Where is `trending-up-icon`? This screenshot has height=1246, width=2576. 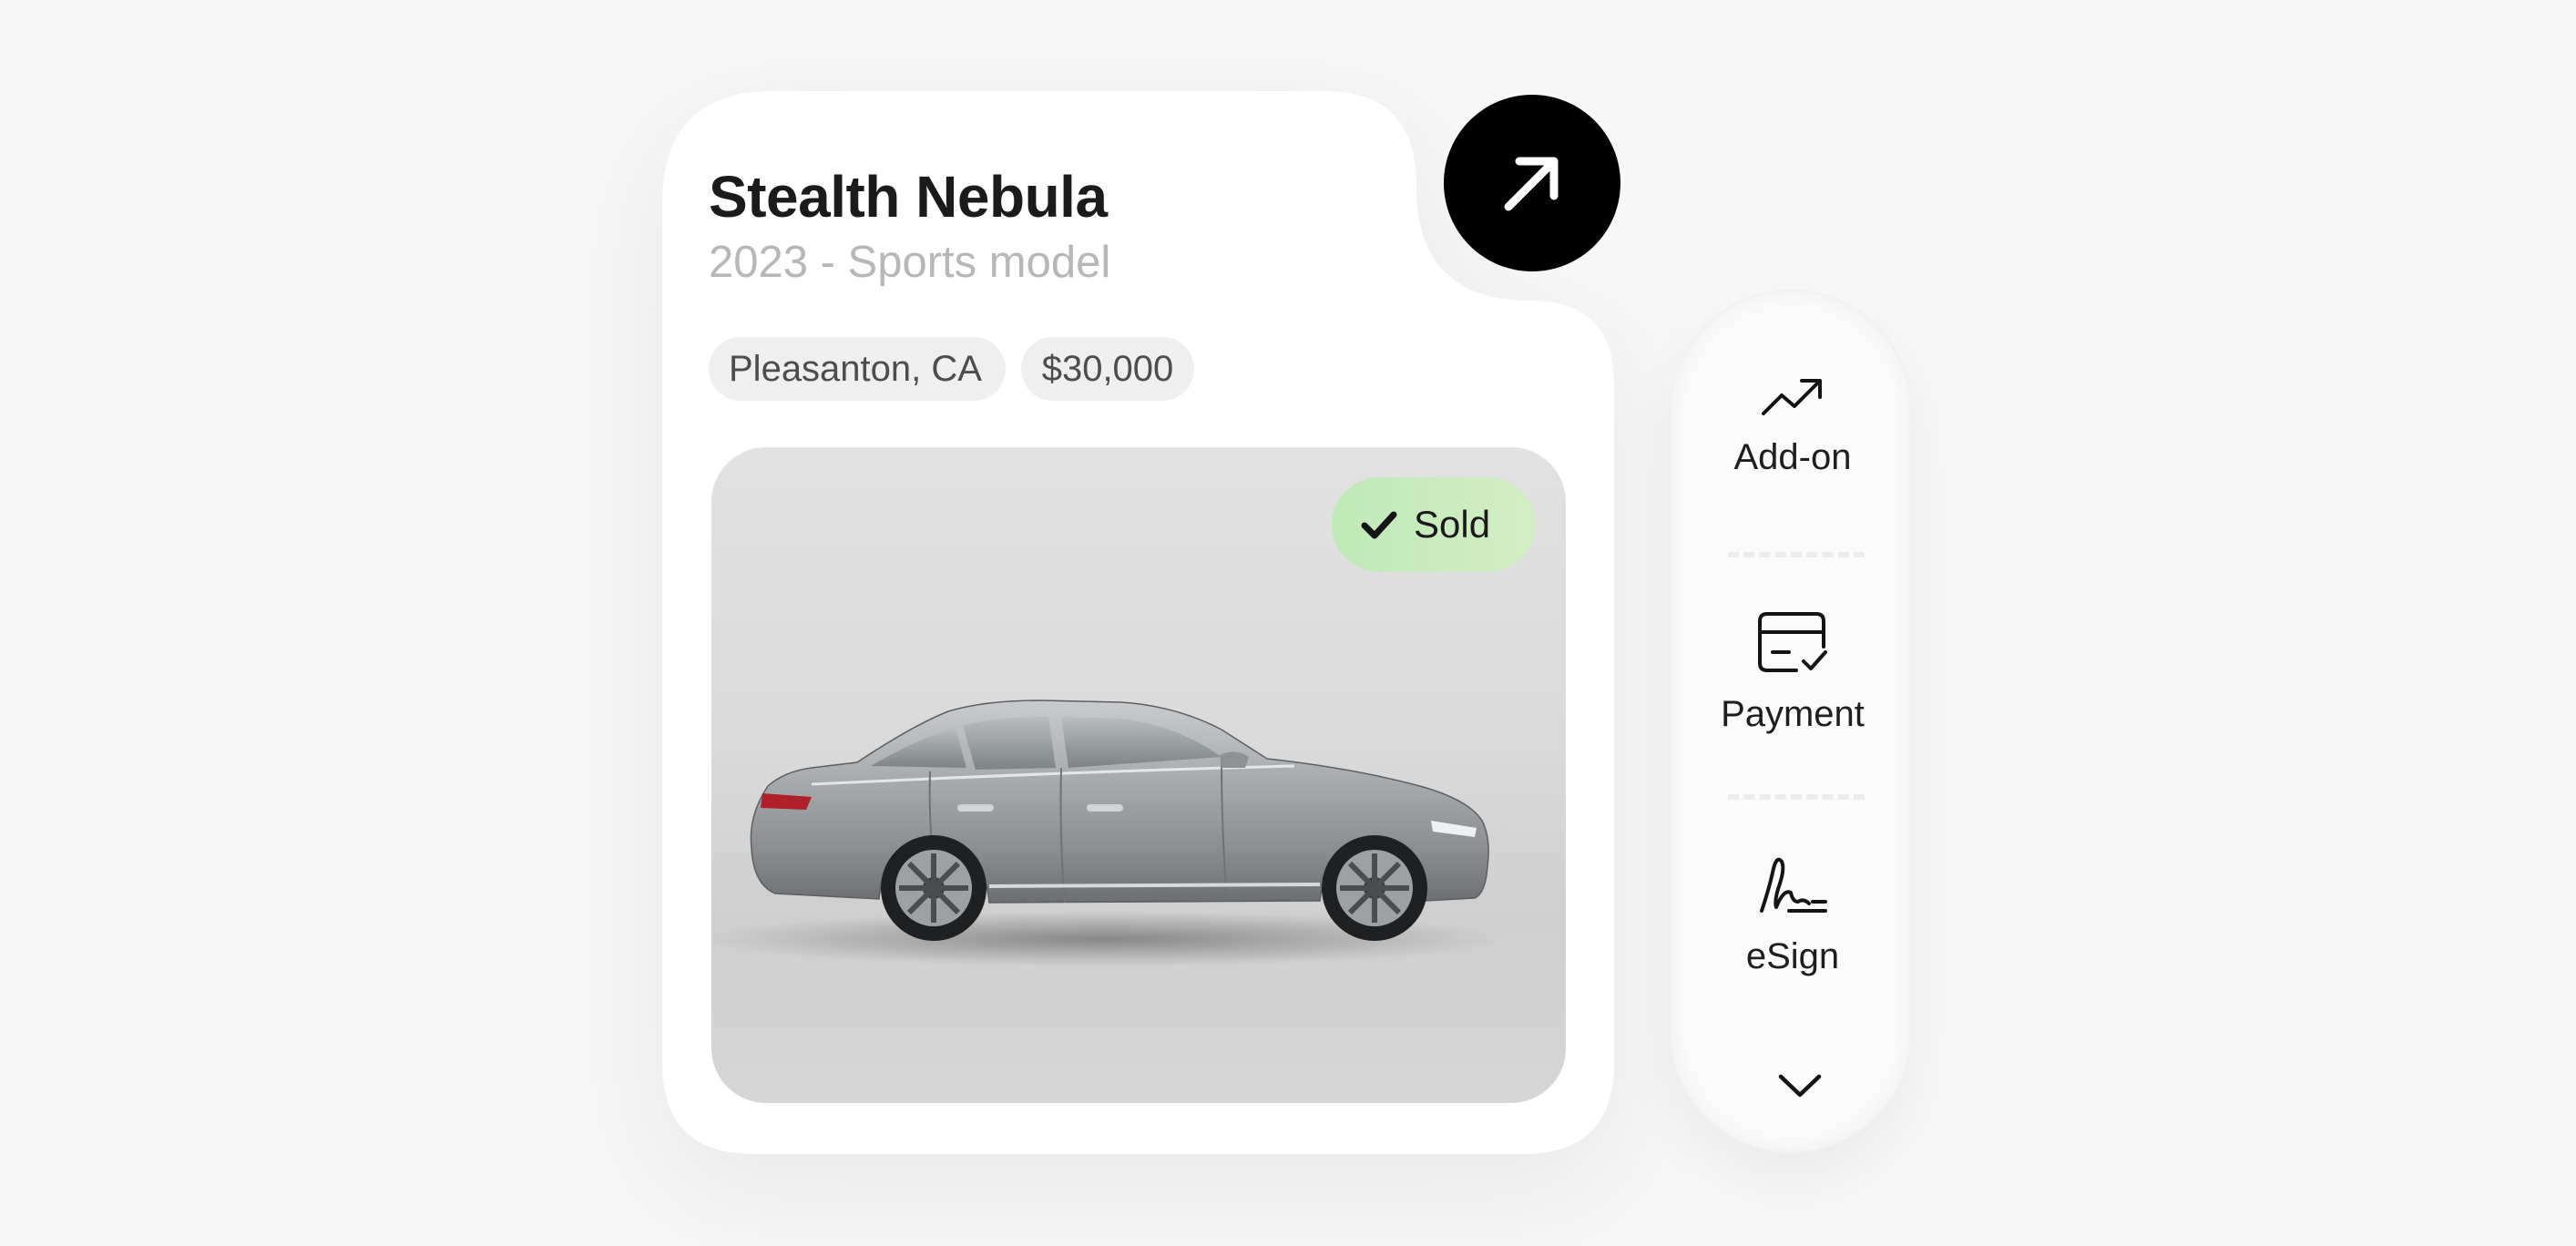
trending-up-icon is located at coordinates (1792, 397).